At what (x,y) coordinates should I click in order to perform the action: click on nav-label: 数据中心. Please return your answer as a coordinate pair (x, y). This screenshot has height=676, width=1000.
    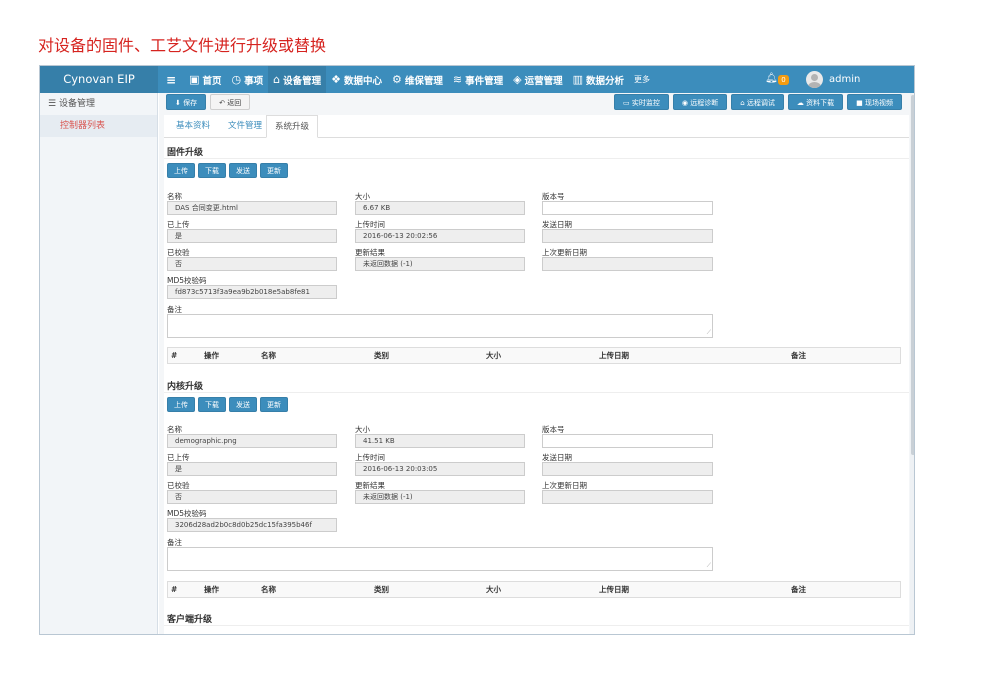
    Looking at the image, I should click on (362, 81).